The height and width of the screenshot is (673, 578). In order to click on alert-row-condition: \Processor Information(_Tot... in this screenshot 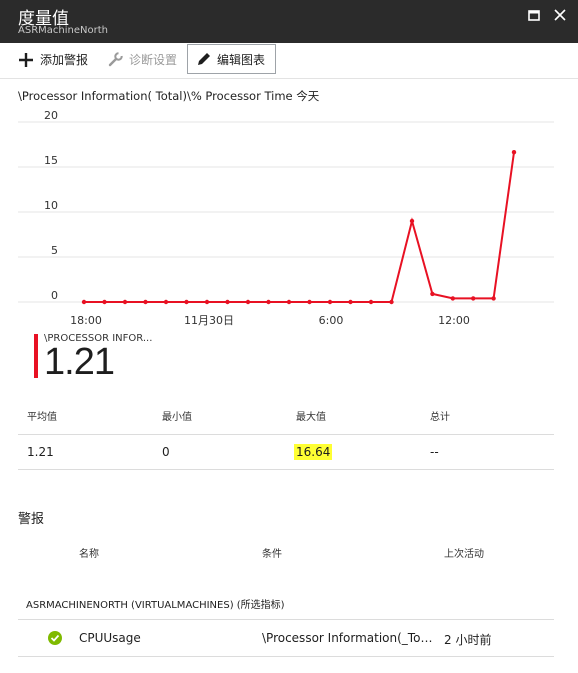, I will do `click(348, 638)`.